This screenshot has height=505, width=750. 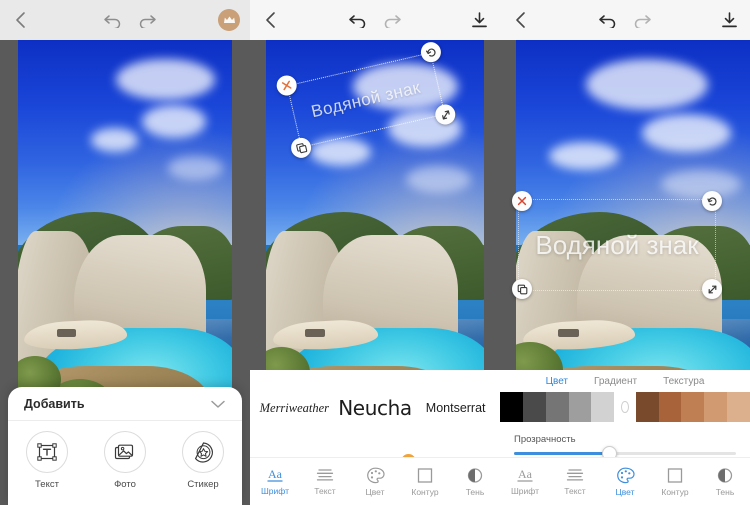 I want to click on swatch-tan, so click(x=693, y=407).